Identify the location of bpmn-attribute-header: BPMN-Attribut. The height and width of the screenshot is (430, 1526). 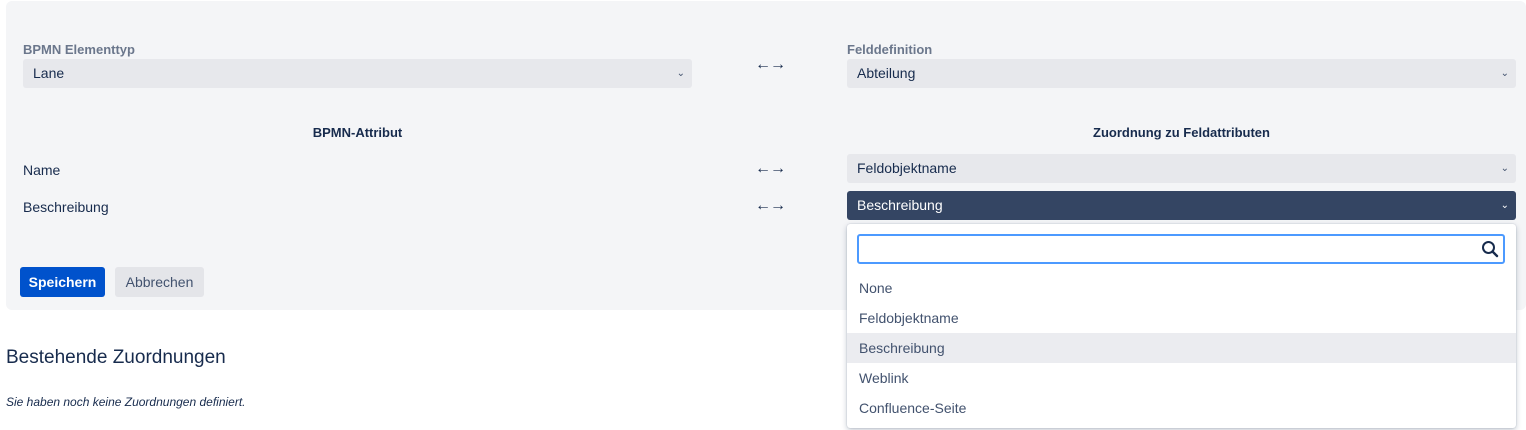
(357, 132).